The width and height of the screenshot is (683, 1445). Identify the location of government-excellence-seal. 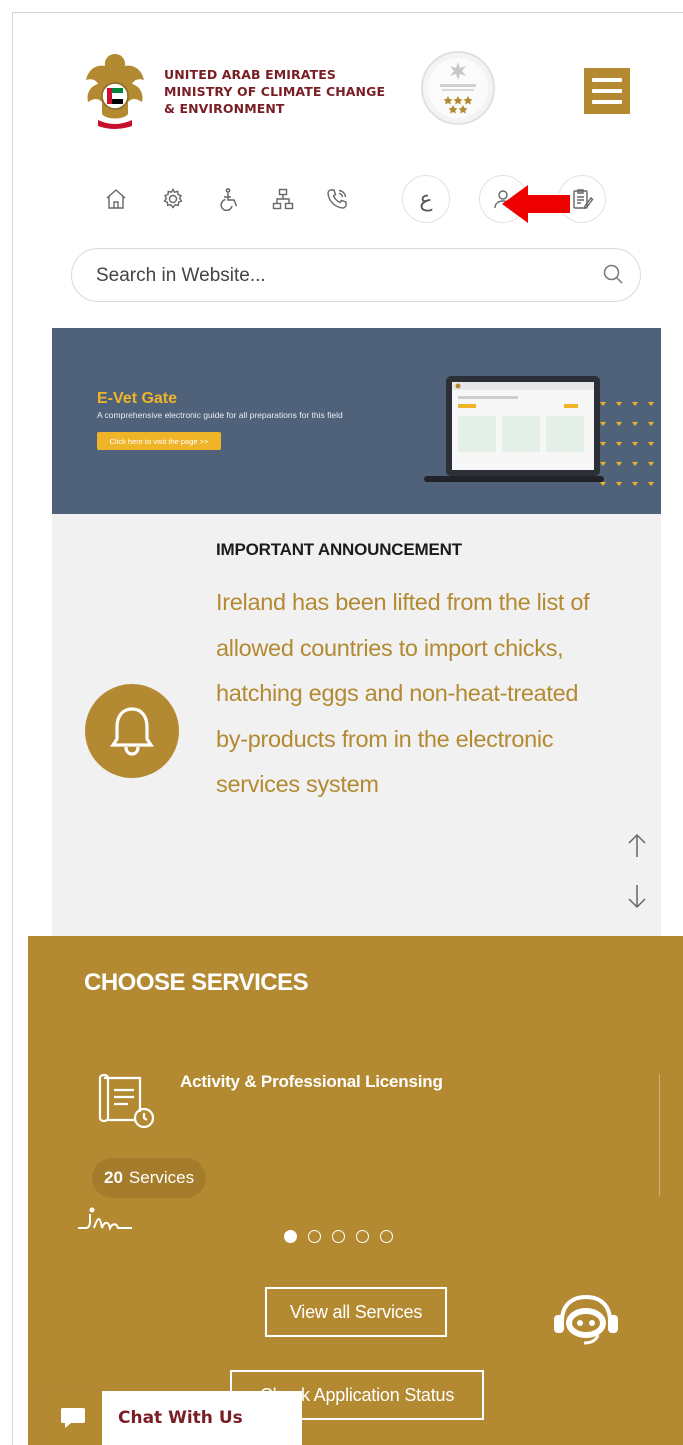
(458, 88).